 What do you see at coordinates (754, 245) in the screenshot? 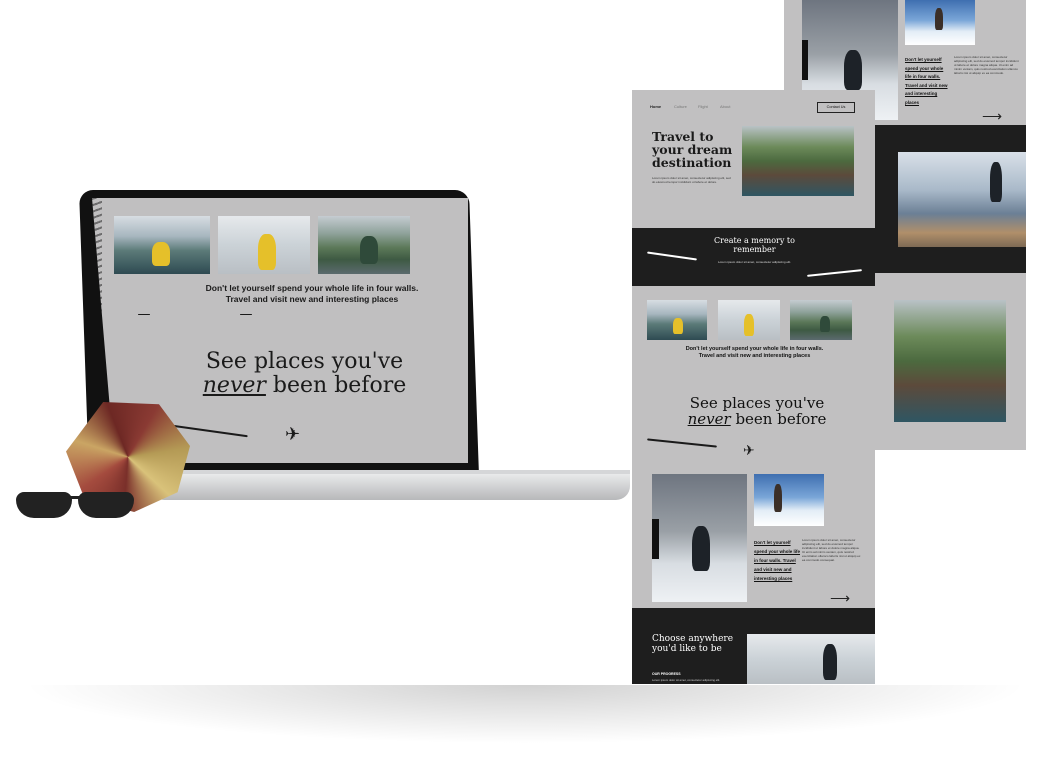
I see `memory-title: Create a memory to remember` at bounding box center [754, 245].